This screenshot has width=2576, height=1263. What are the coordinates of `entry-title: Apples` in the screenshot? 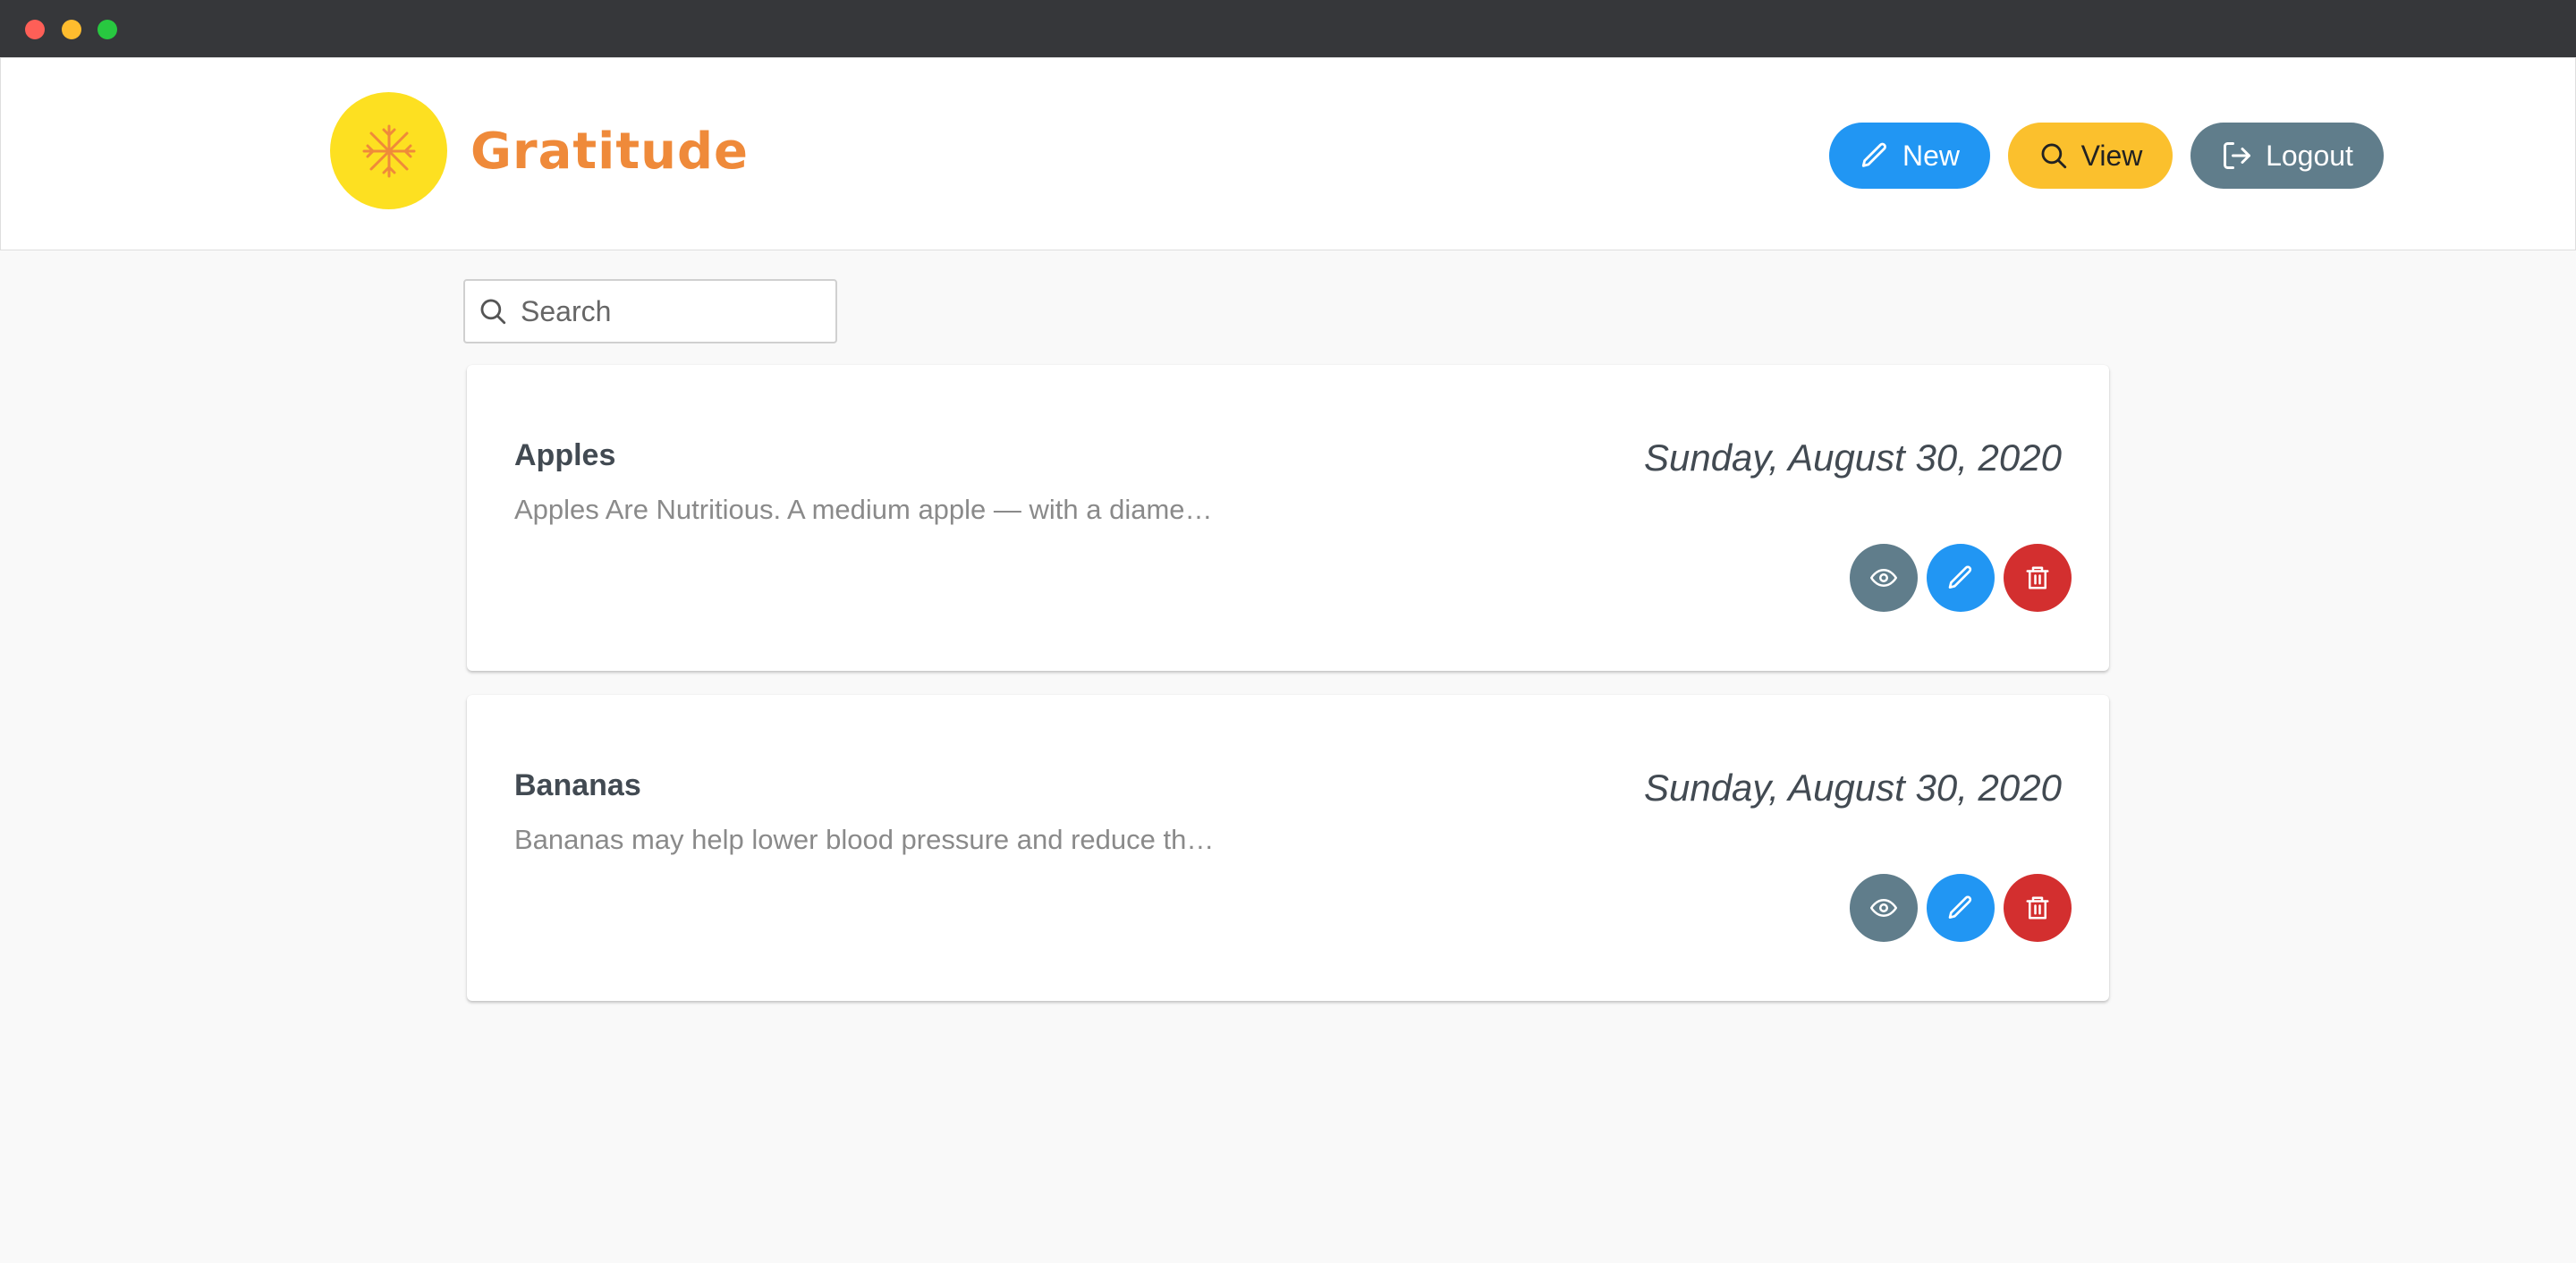 It's located at (565, 455).